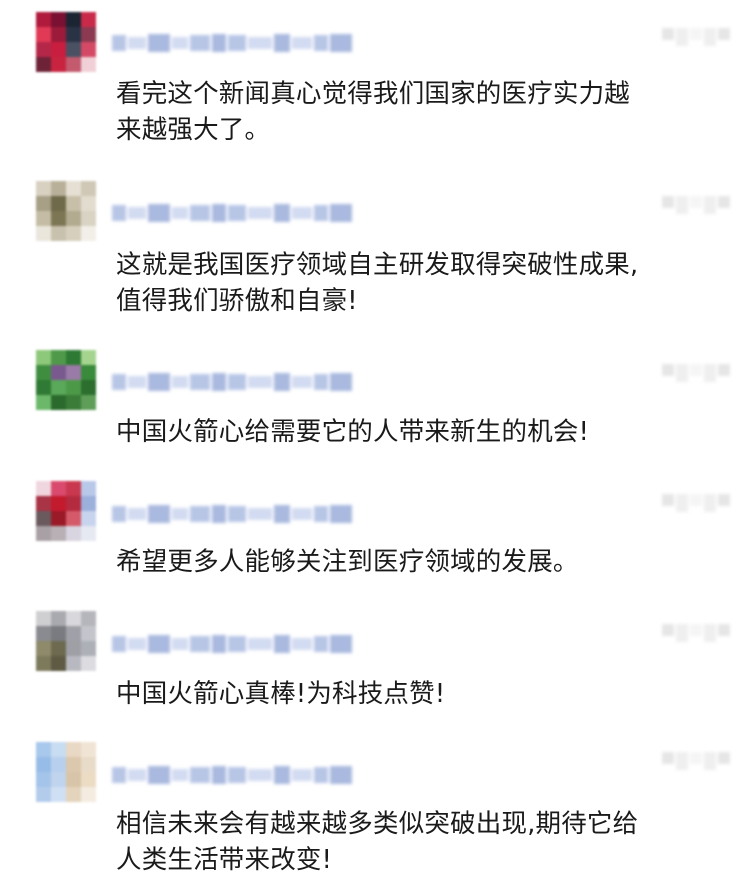 The width and height of the screenshot is (751, 881). What do you see at coordinates (281, 694) in the screenshot?
I see `comment-text: 中国火箭心真棒!为科技点赞!` at bounding box center [281, 694].